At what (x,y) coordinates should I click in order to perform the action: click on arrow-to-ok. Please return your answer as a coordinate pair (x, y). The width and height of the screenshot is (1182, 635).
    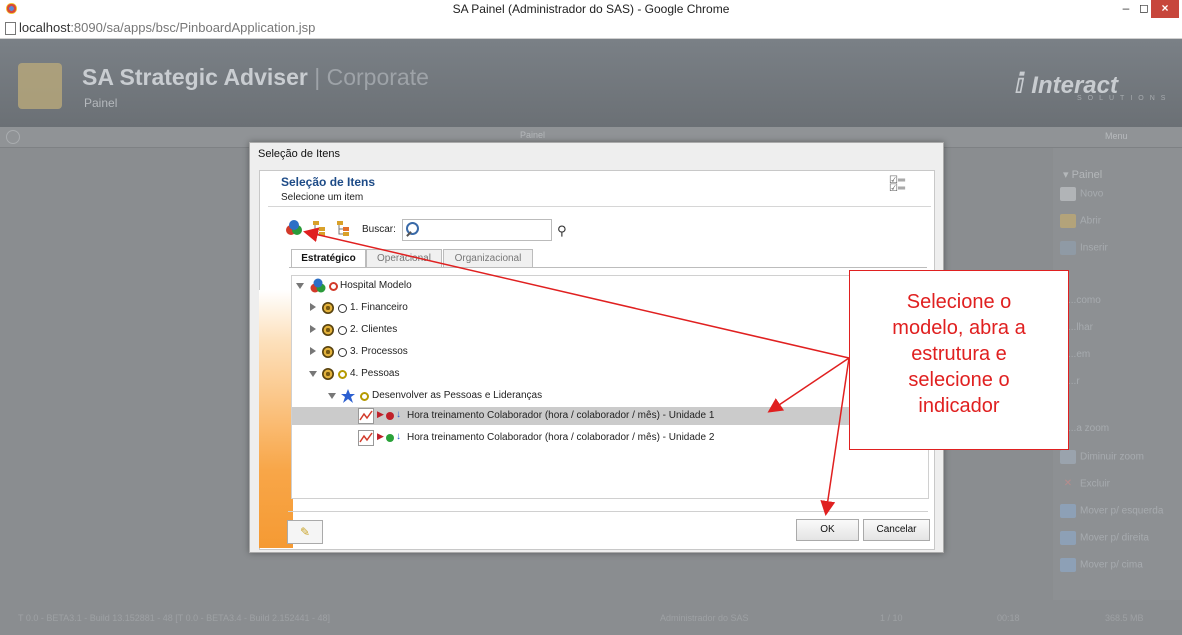
    Looking at the image, I should click on (835, 436).